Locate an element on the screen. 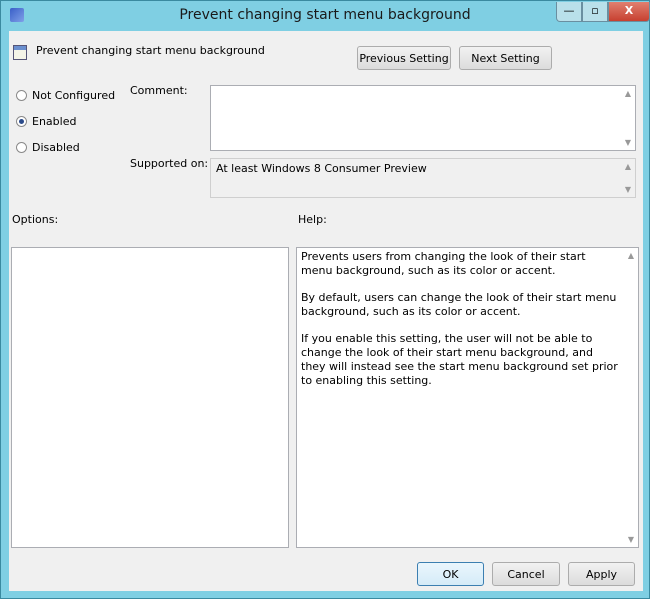 The width and height of the screenshot is (650, 599). radio-disabled: Disabled is located at coordinates (48, 147).